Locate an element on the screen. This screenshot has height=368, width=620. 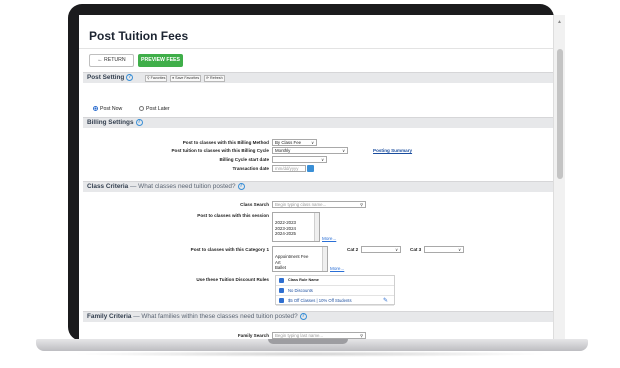
return-button: ← RETURN is located at coordinates (111, 60).